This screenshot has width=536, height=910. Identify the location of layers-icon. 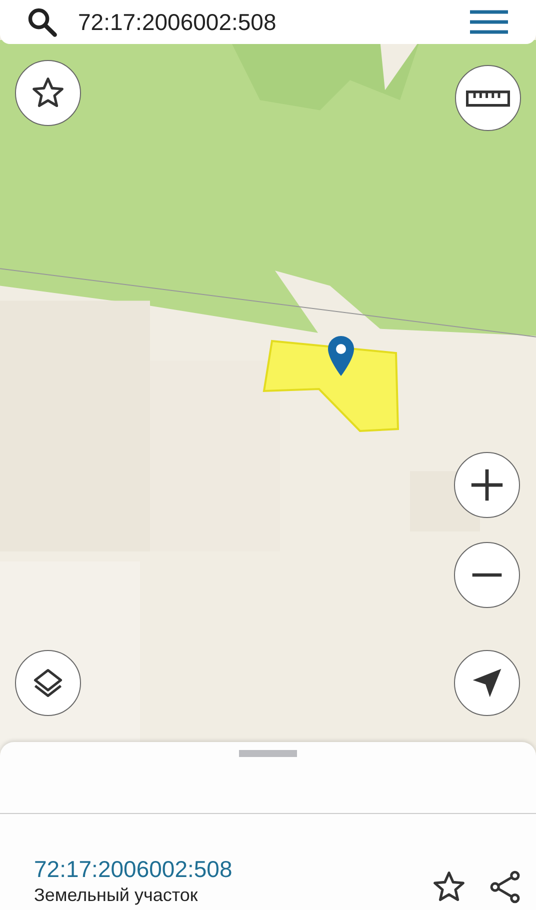
(48, 683).